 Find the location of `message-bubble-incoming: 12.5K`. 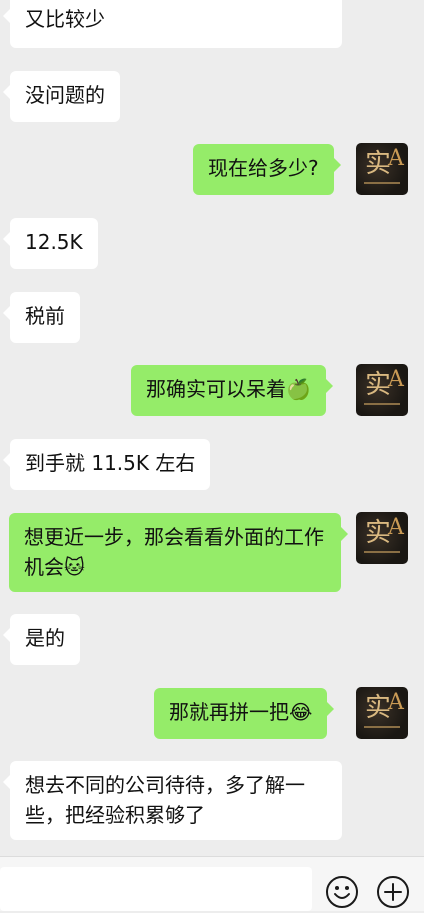

message-bubble-incoming: 12.5K is located at coordinates (50, 243).